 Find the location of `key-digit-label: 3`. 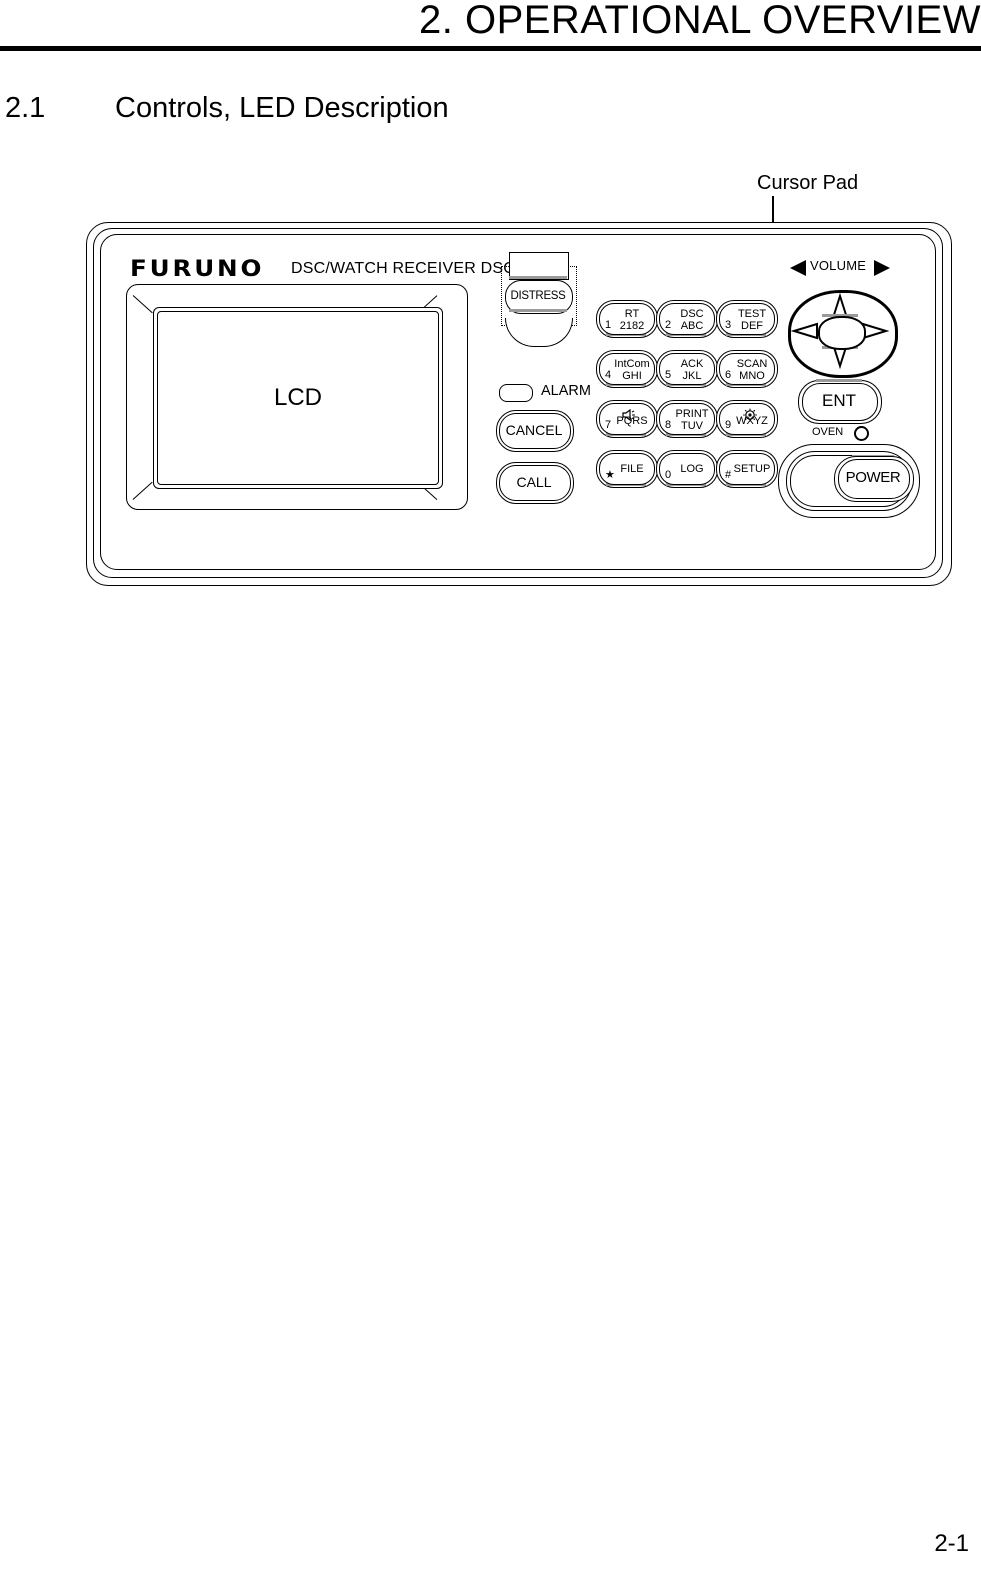

key-digit-label: 3 is located at coordinates (728, 325).